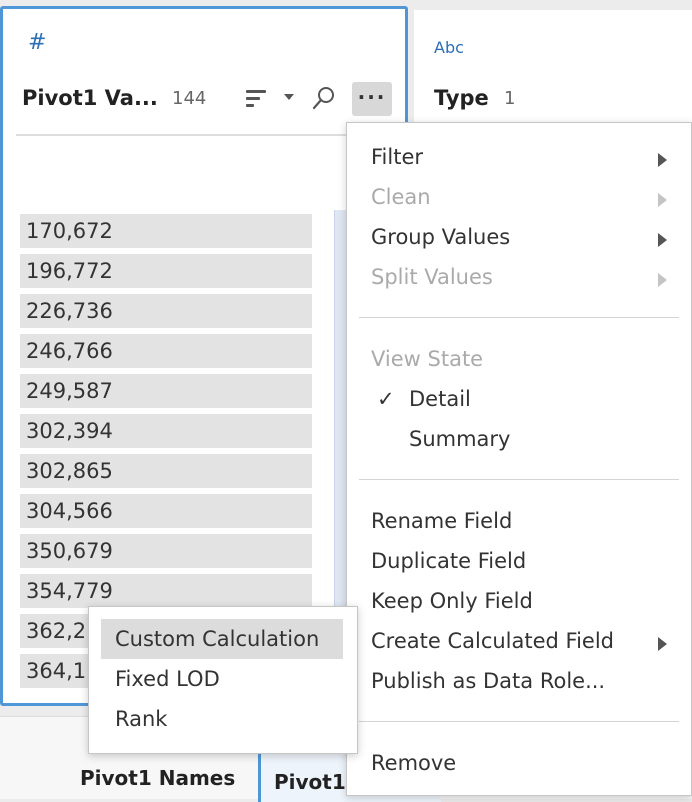  Describe the element at coordinates (166, 311) in the screenshot. I see `list-item: 226,736` at that location.